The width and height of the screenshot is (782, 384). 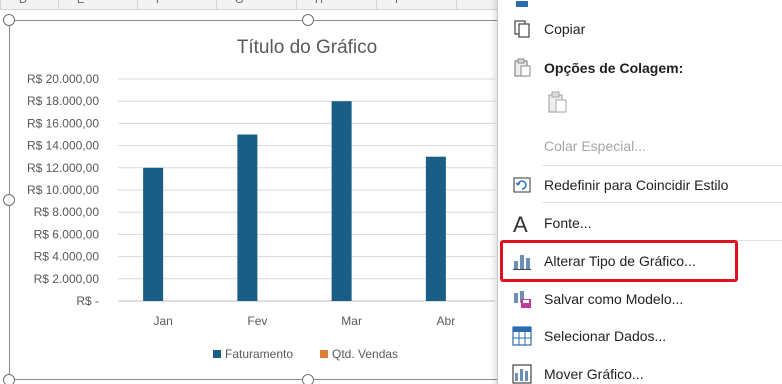 What do you see at coordinates (636, 185) in the screenshot?
I see `menu-item-label: Redefinir para Coincidir Estilo` at bounding box center [636, 185].